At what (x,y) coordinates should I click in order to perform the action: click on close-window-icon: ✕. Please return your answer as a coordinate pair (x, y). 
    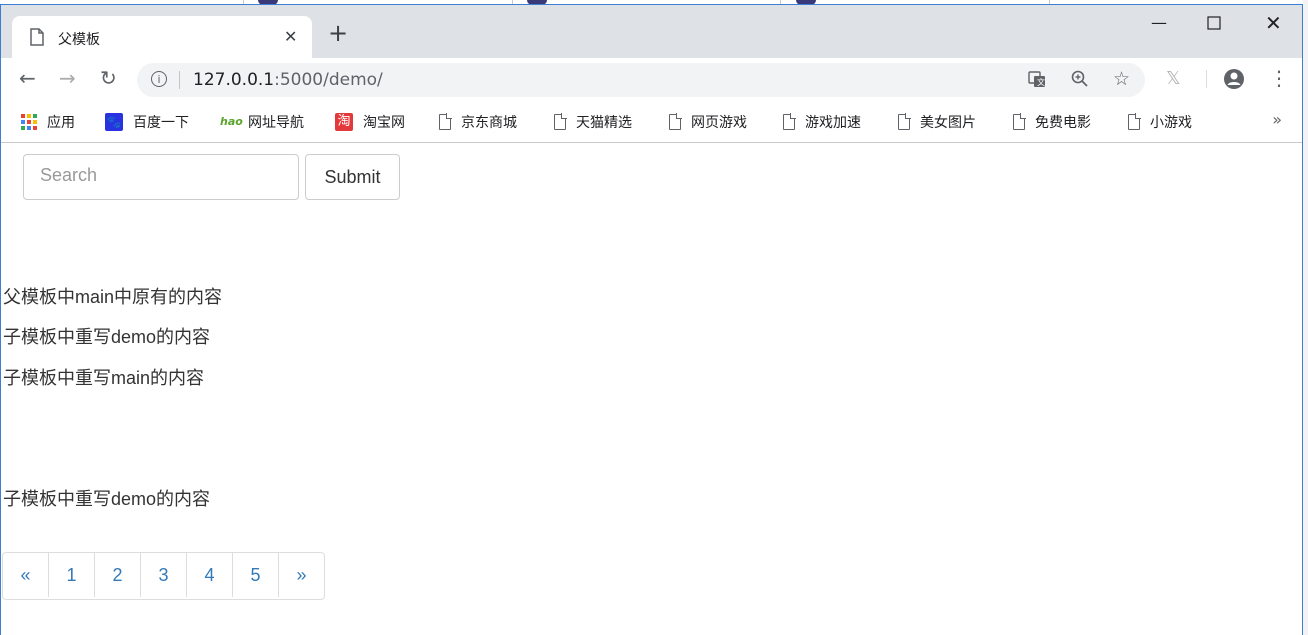
    Looking at the image, I should click on (1273, 23).